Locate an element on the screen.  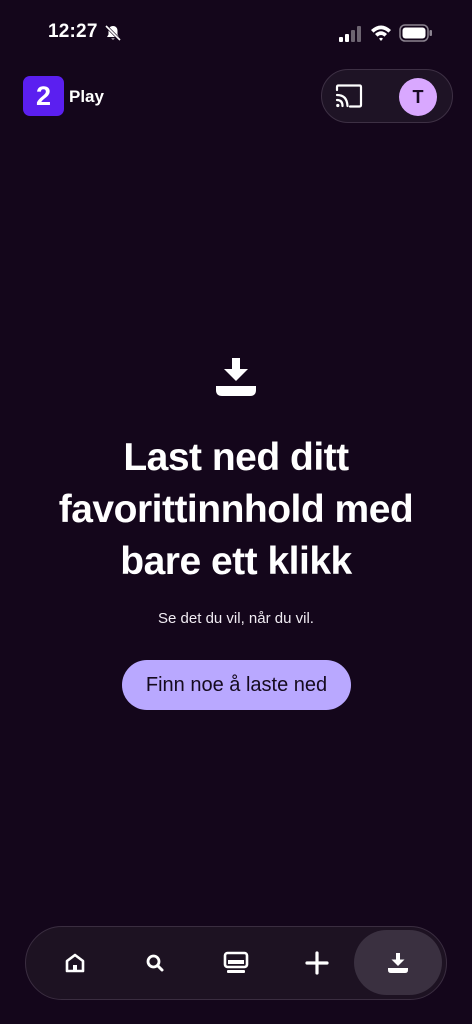
bottom-nav is located at coordinates (236, 963).